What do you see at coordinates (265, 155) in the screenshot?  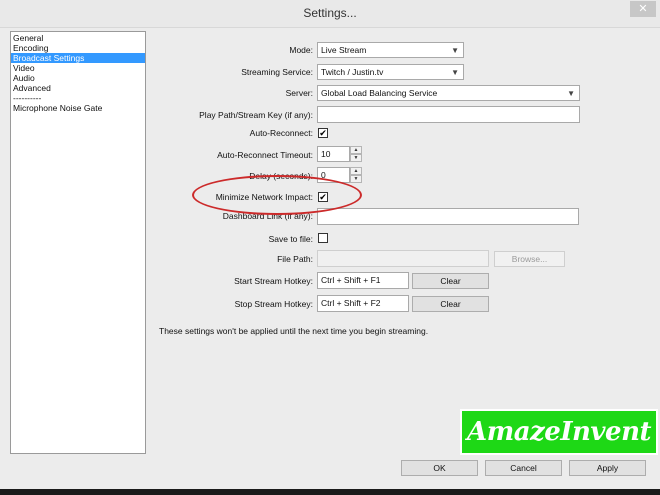 I see `auto-reconnect-timeout-label: Auto-Reconnect Timeout:` at bounding box center [265, 155].